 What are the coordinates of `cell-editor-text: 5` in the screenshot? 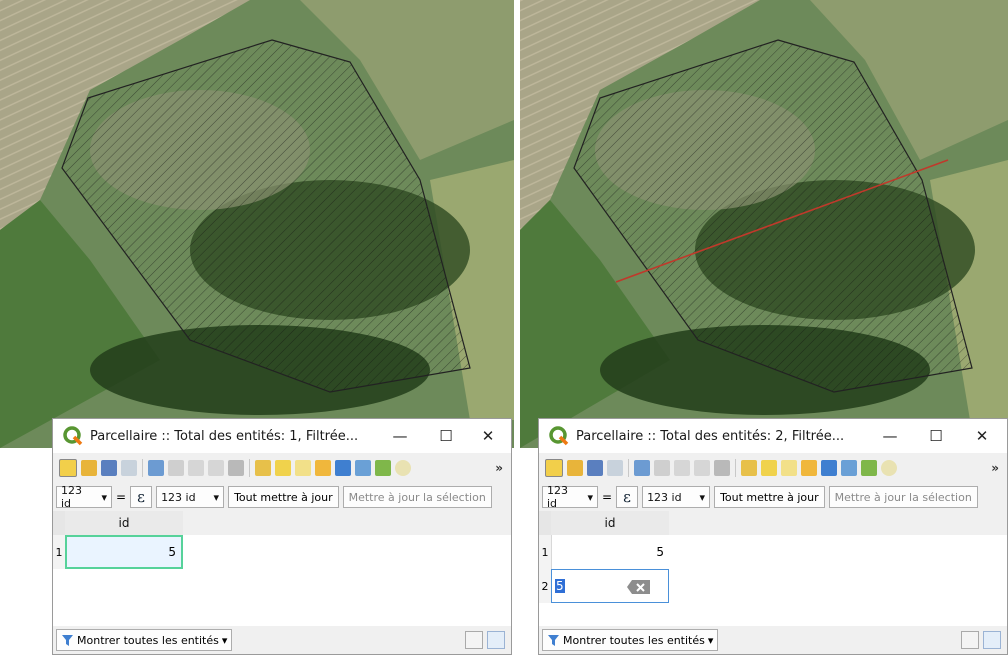 It's located at (560, 586).